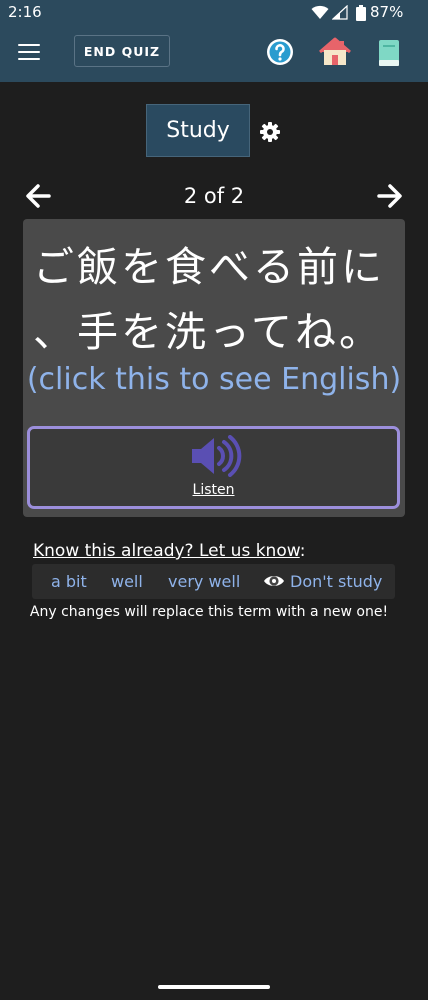  Describe the element at coordinates (214, 13) in the screenshot. I see `status-bar: 2:16 87%` at that location.